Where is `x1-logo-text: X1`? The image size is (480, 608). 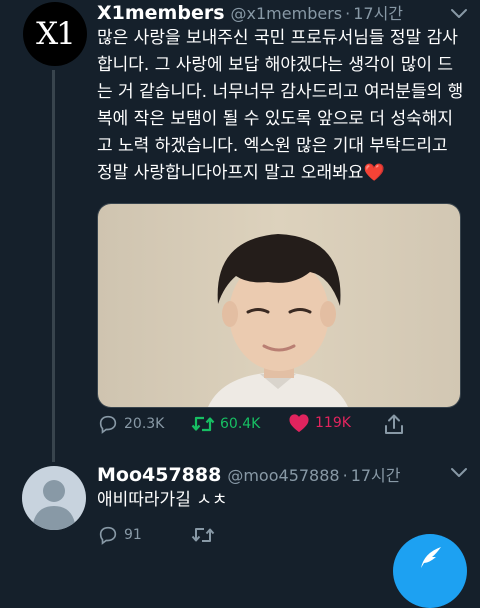 x1-logo-text: X1 is located at coordinates (56, 34).